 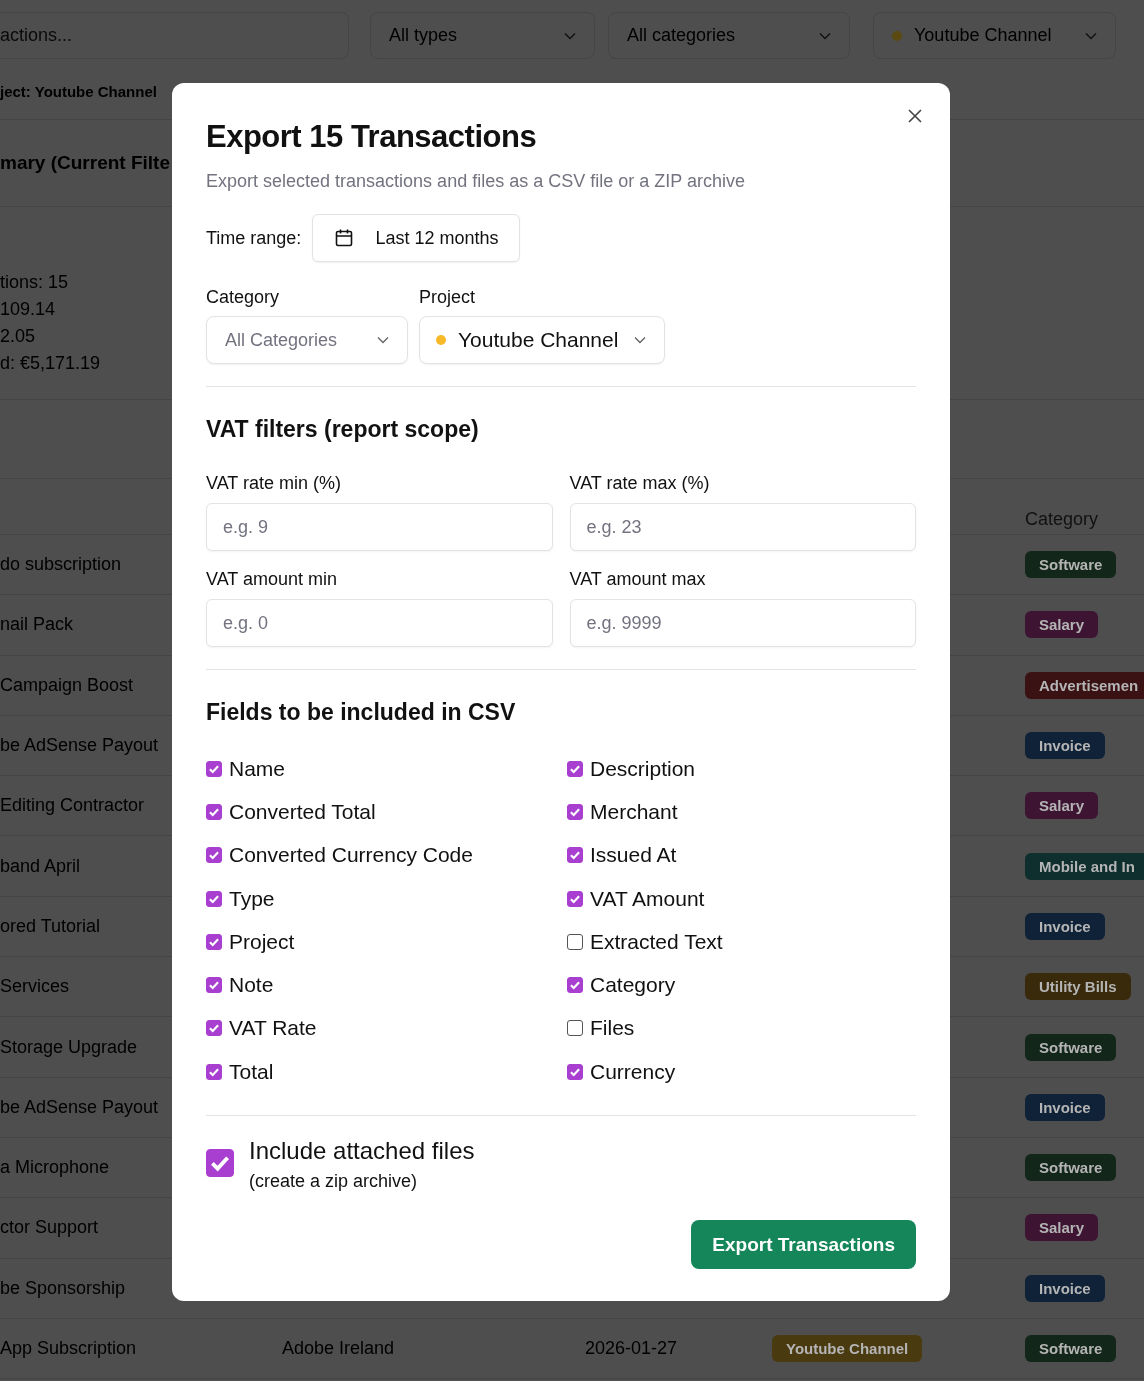 I want to click on checkbox-label: VAT Rate, so click(x=273, y=1028).